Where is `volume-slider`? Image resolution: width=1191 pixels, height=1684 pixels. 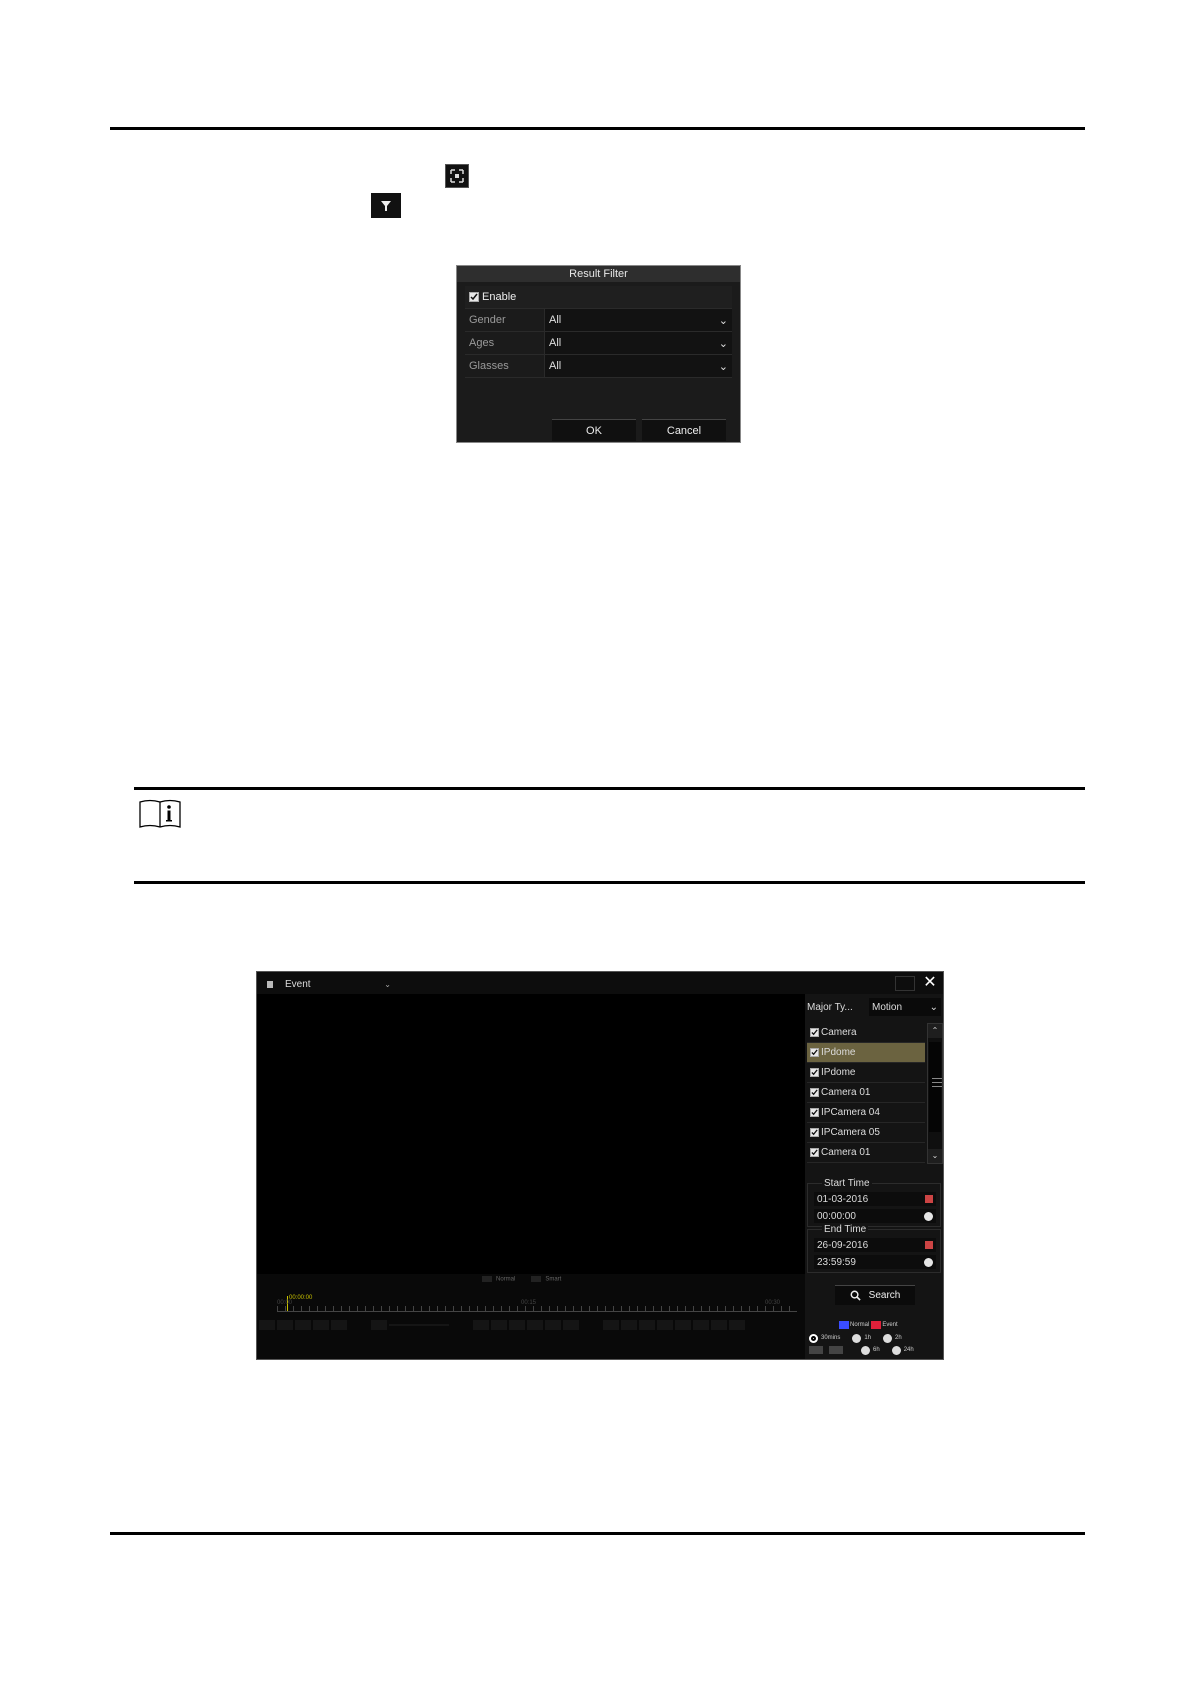
volume-slider is located at coordinates (419, 1325).